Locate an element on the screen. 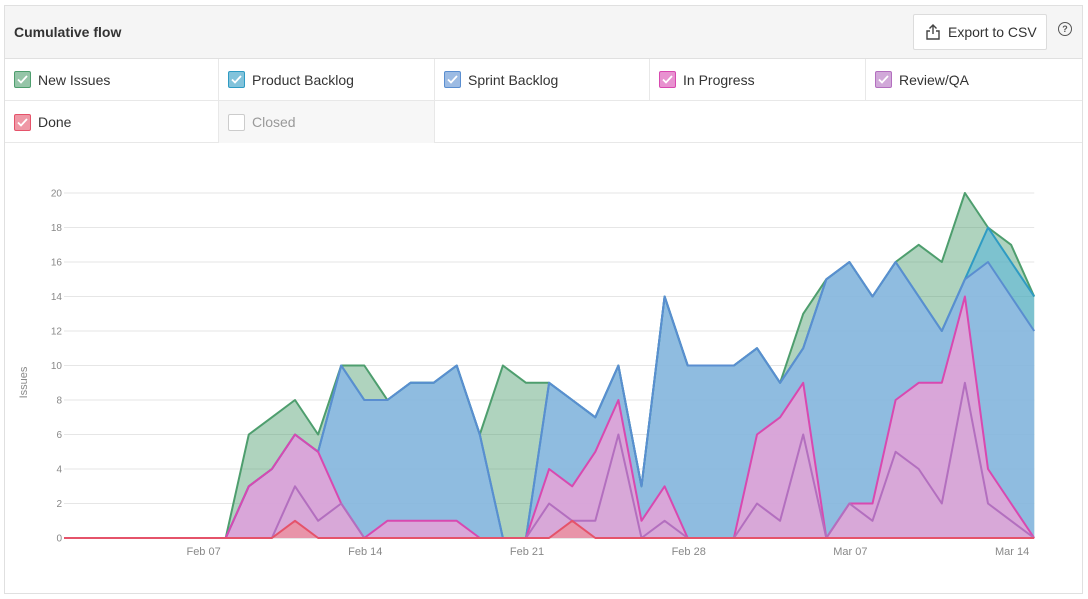  legend-label: Sprint Backlog is located at coordinates (513, 79).